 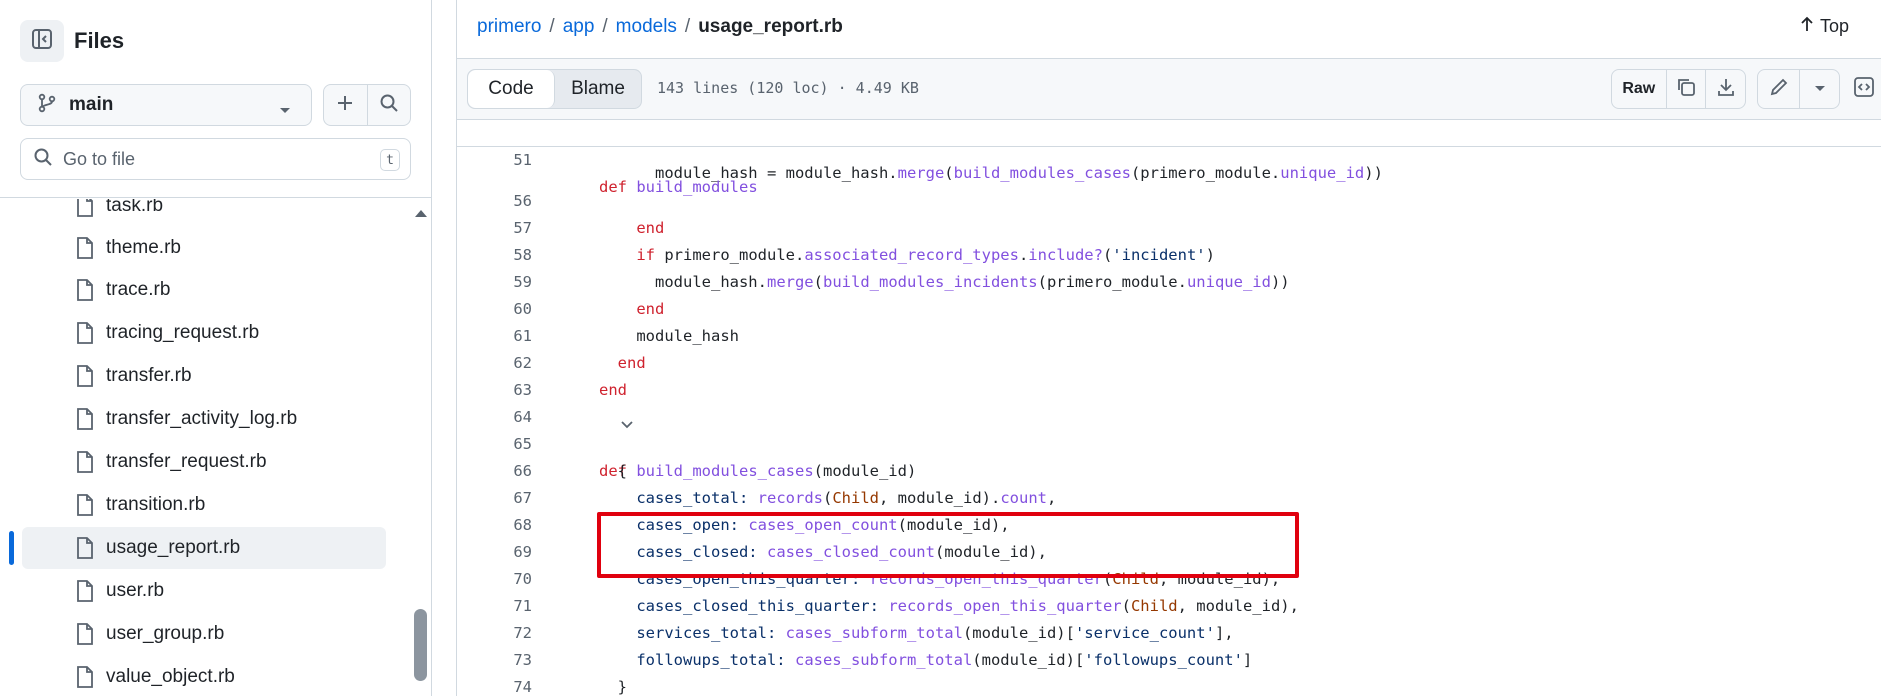 I want to click on code-line: 59 end, so click(x=1169, y=280).